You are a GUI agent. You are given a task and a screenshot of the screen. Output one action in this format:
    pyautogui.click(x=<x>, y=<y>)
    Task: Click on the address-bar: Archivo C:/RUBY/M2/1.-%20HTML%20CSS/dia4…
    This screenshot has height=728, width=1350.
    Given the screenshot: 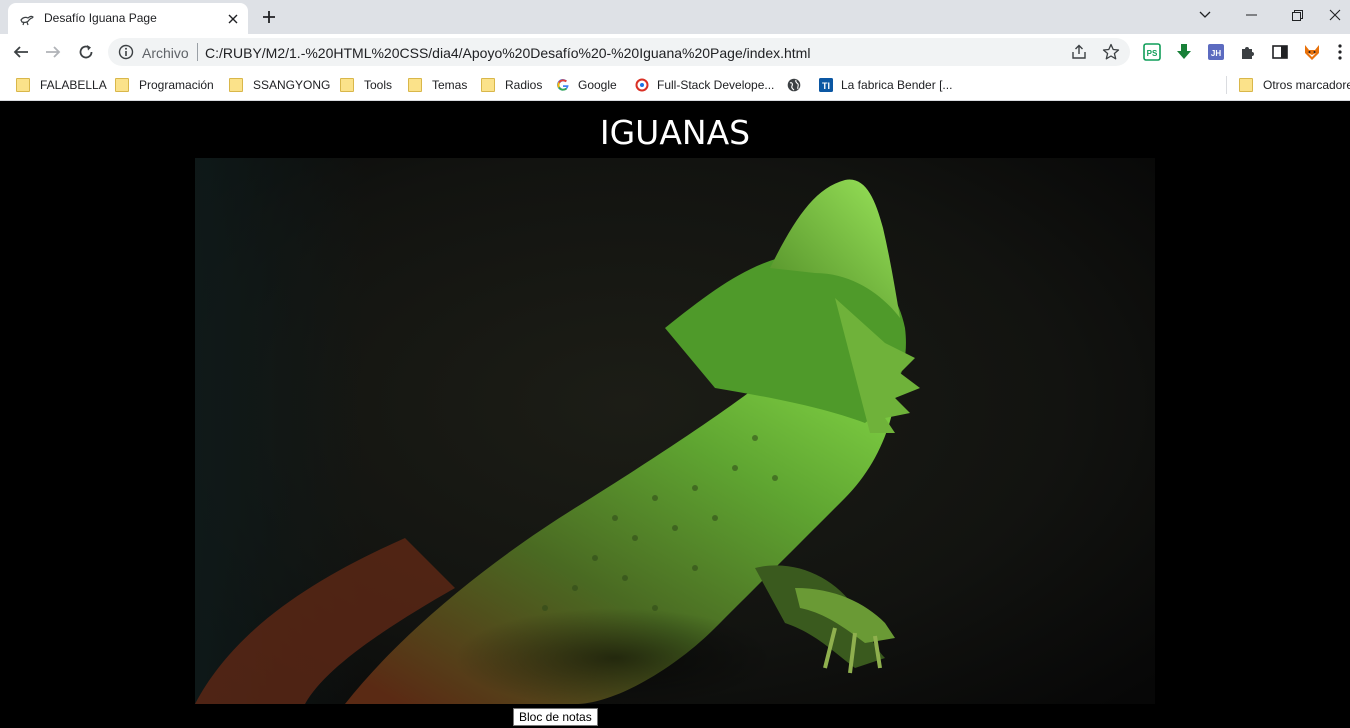 What is the action you would take?
    pyautogui.click(x=619, y=52)
    